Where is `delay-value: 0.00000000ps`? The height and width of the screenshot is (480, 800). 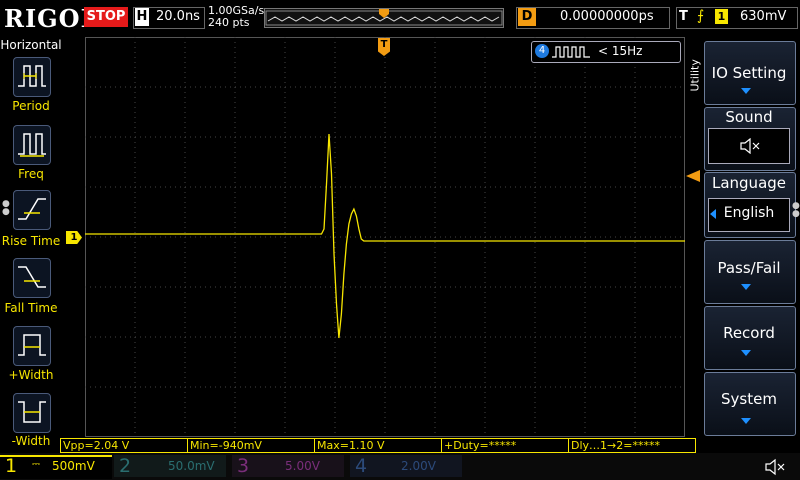
delay-value: 0.00000000ps is located at coordinates (607, 16).